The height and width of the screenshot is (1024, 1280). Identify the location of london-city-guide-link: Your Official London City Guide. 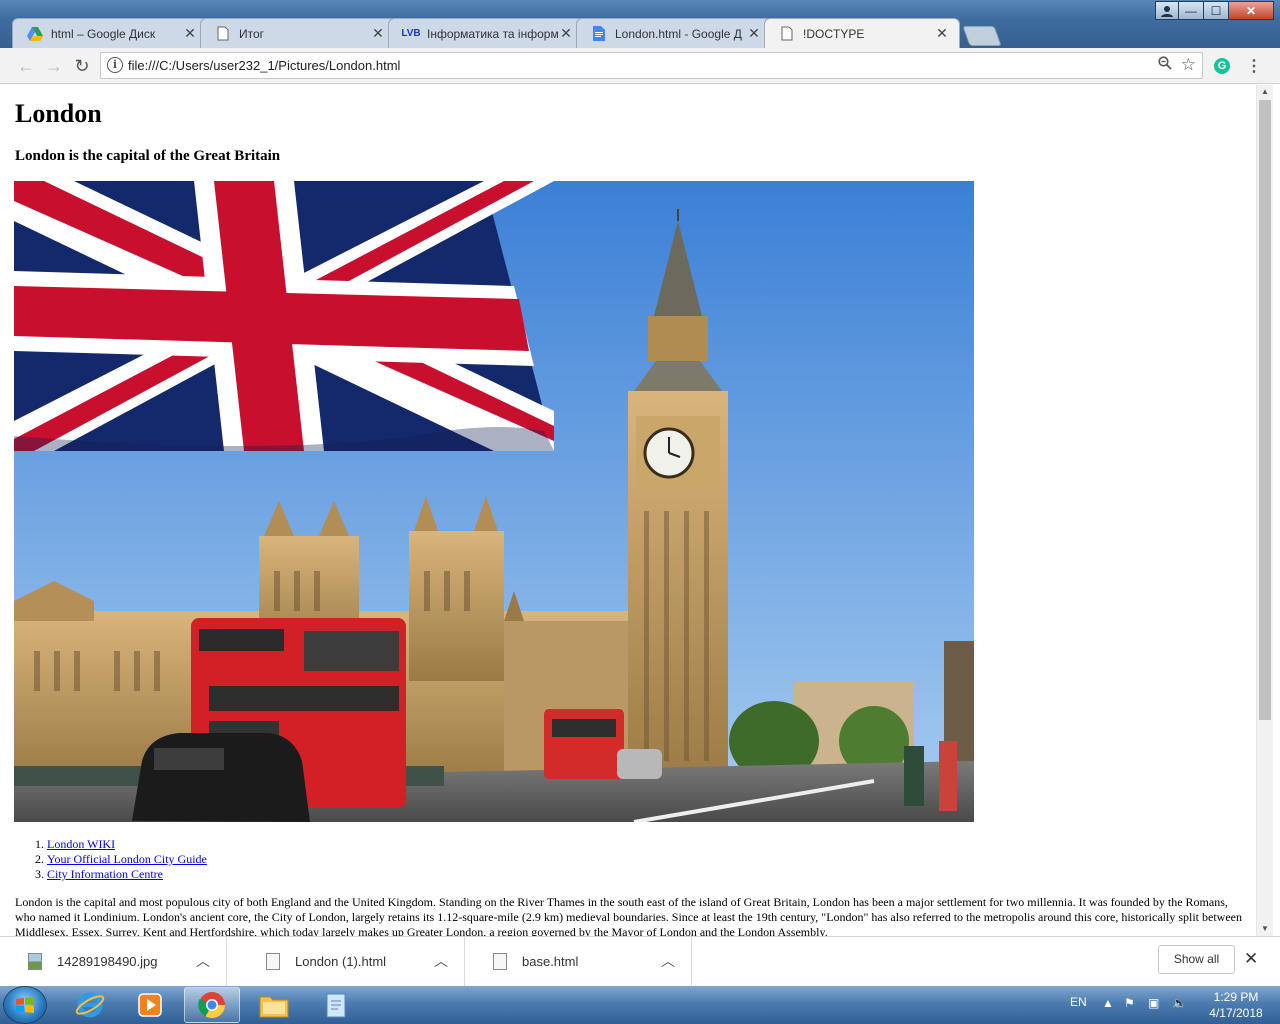
(127, 859).